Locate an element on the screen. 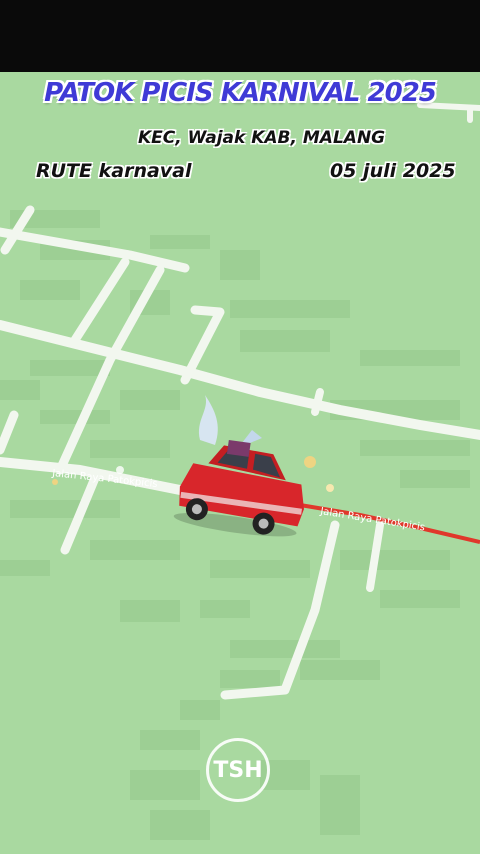  watermark-logo: TSH is located at coordinates (238, 770).